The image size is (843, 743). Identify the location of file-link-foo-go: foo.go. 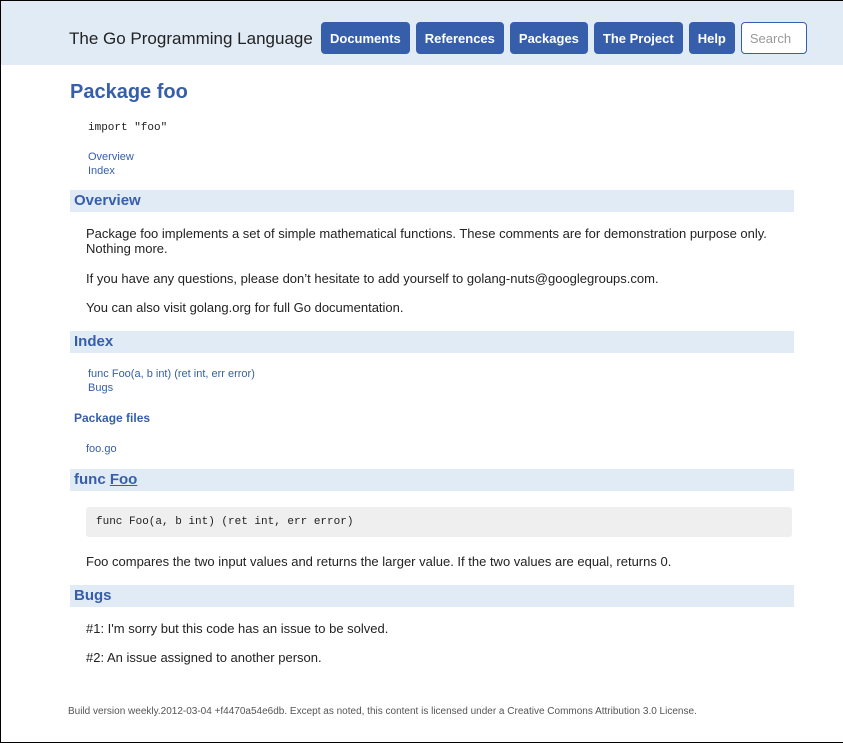
(440, 449).